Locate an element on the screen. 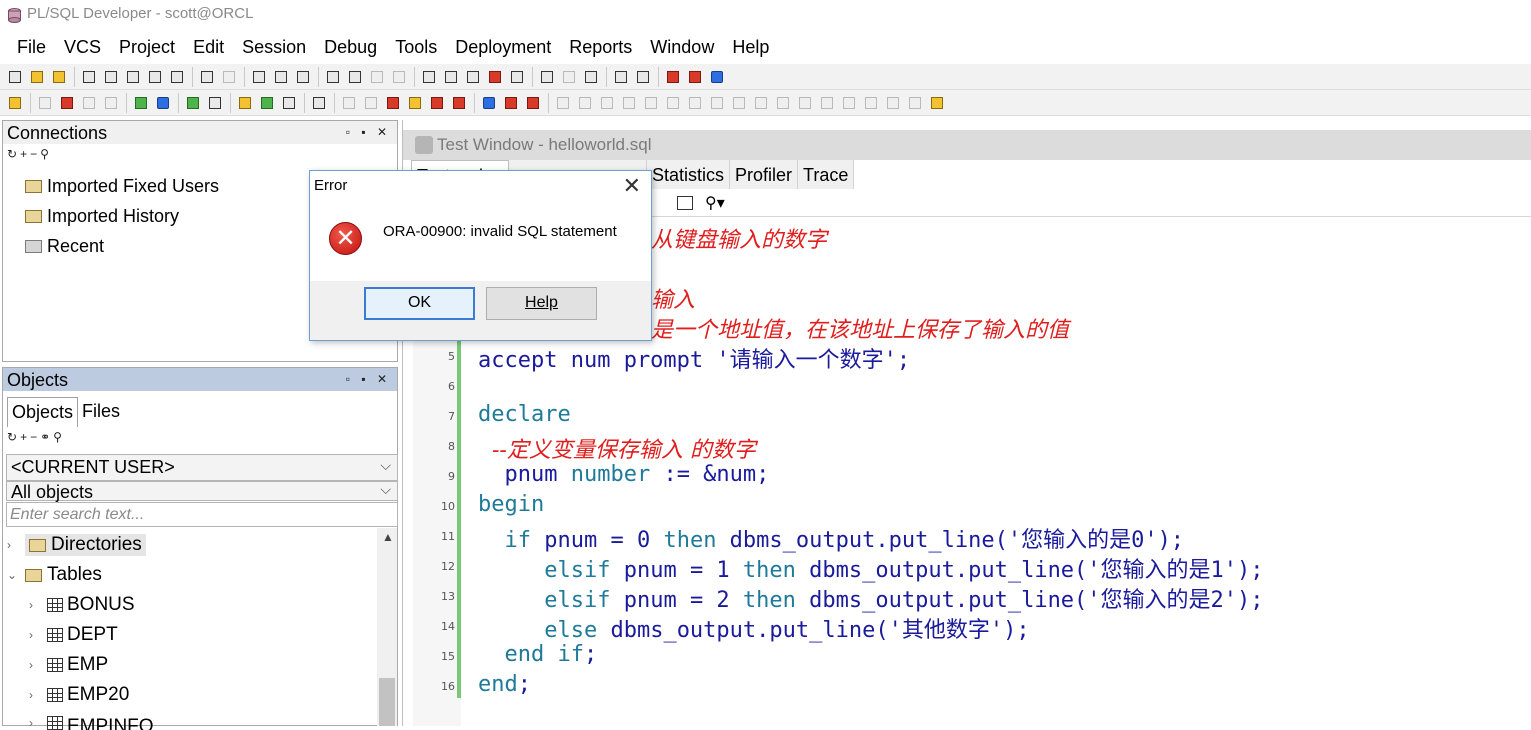 This screenshot has width=1531, height=730. bookmark-red-icon is located at coordinates (393, 103).